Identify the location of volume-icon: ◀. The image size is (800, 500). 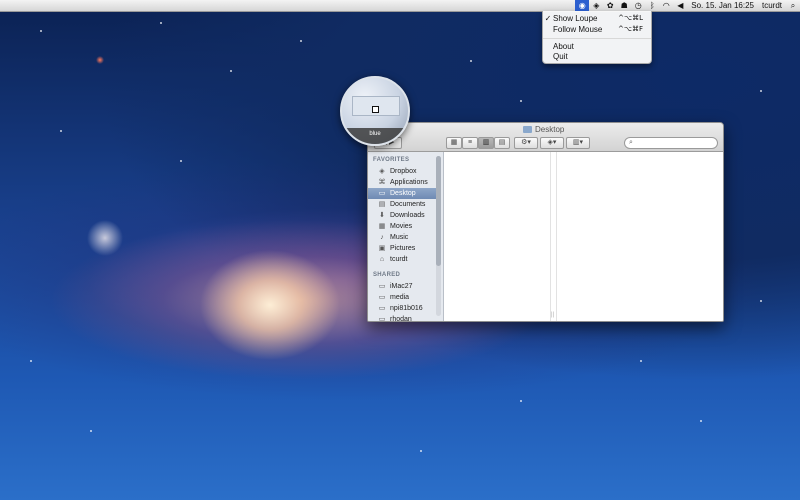
(680, 5).